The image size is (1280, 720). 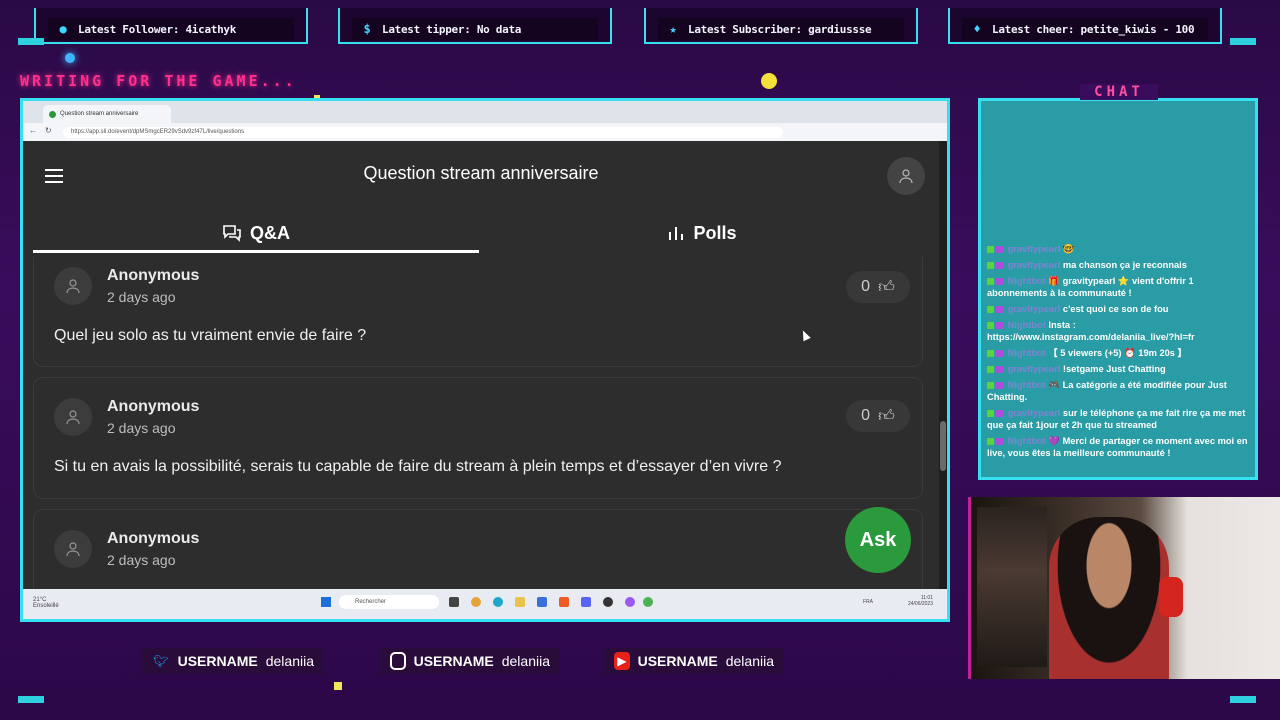 I want to click on question-card: Anonymous 2 days ago, so click(x=478, y=549).